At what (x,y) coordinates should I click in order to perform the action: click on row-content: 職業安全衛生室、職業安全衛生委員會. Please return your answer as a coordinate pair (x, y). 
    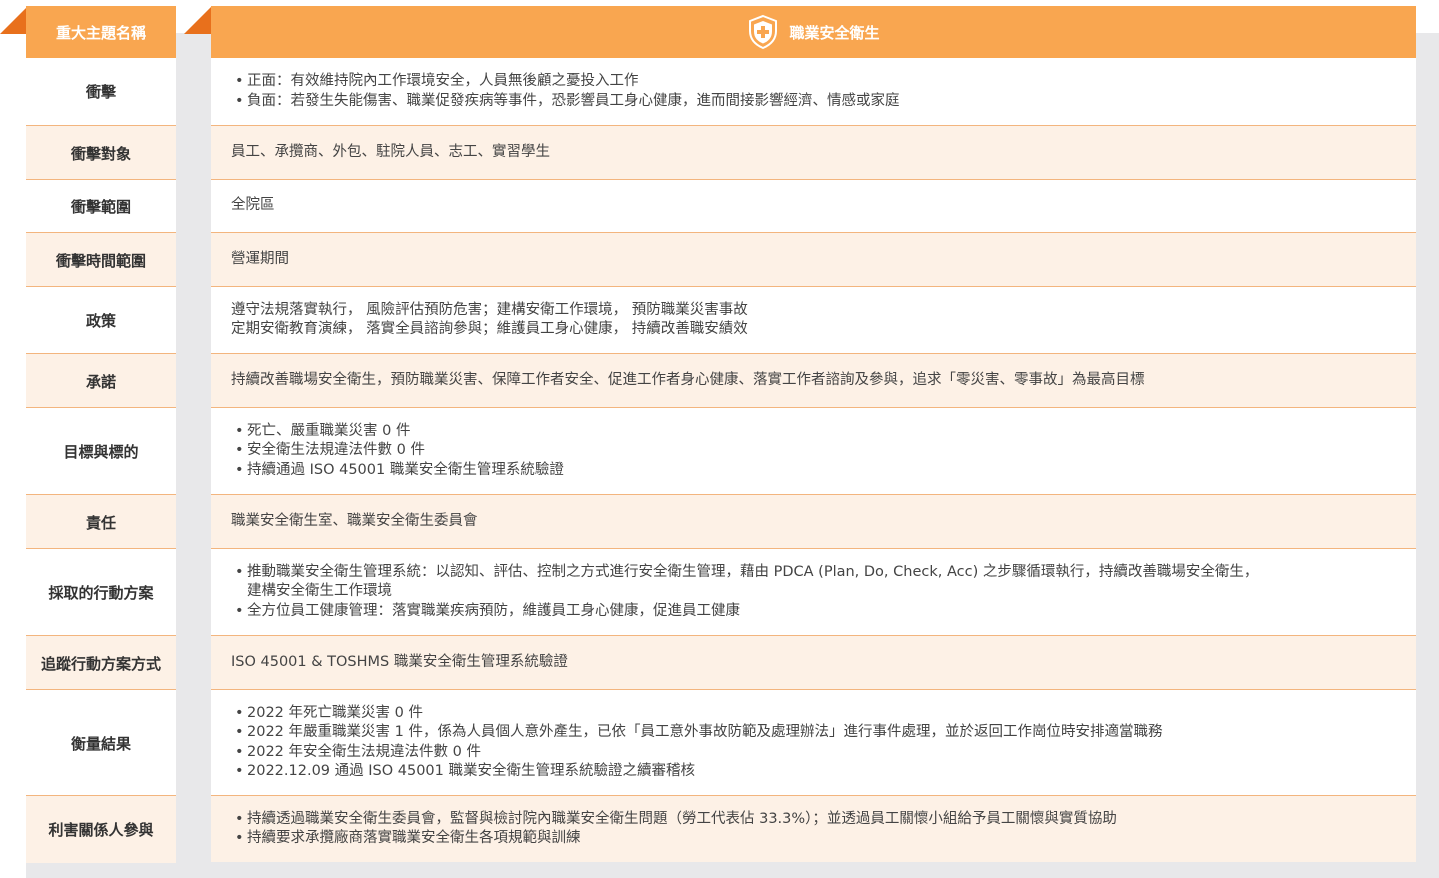
    Looking at the image, I should click on (813, 521).